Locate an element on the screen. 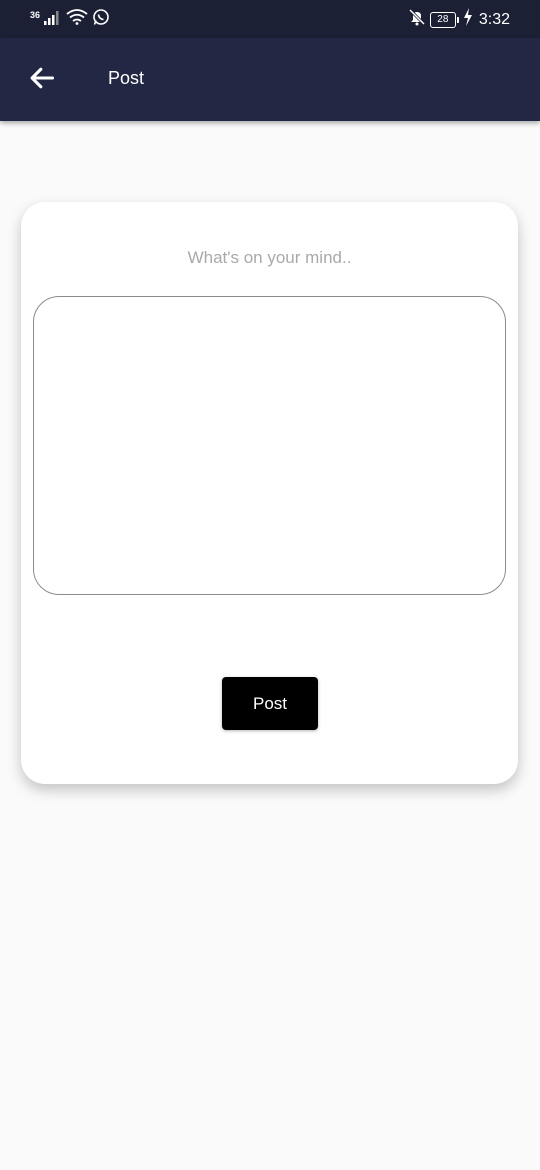 The height and width of the screenshot is (1170, 540). arrow-left-icon is located at coordinates (42, 80).